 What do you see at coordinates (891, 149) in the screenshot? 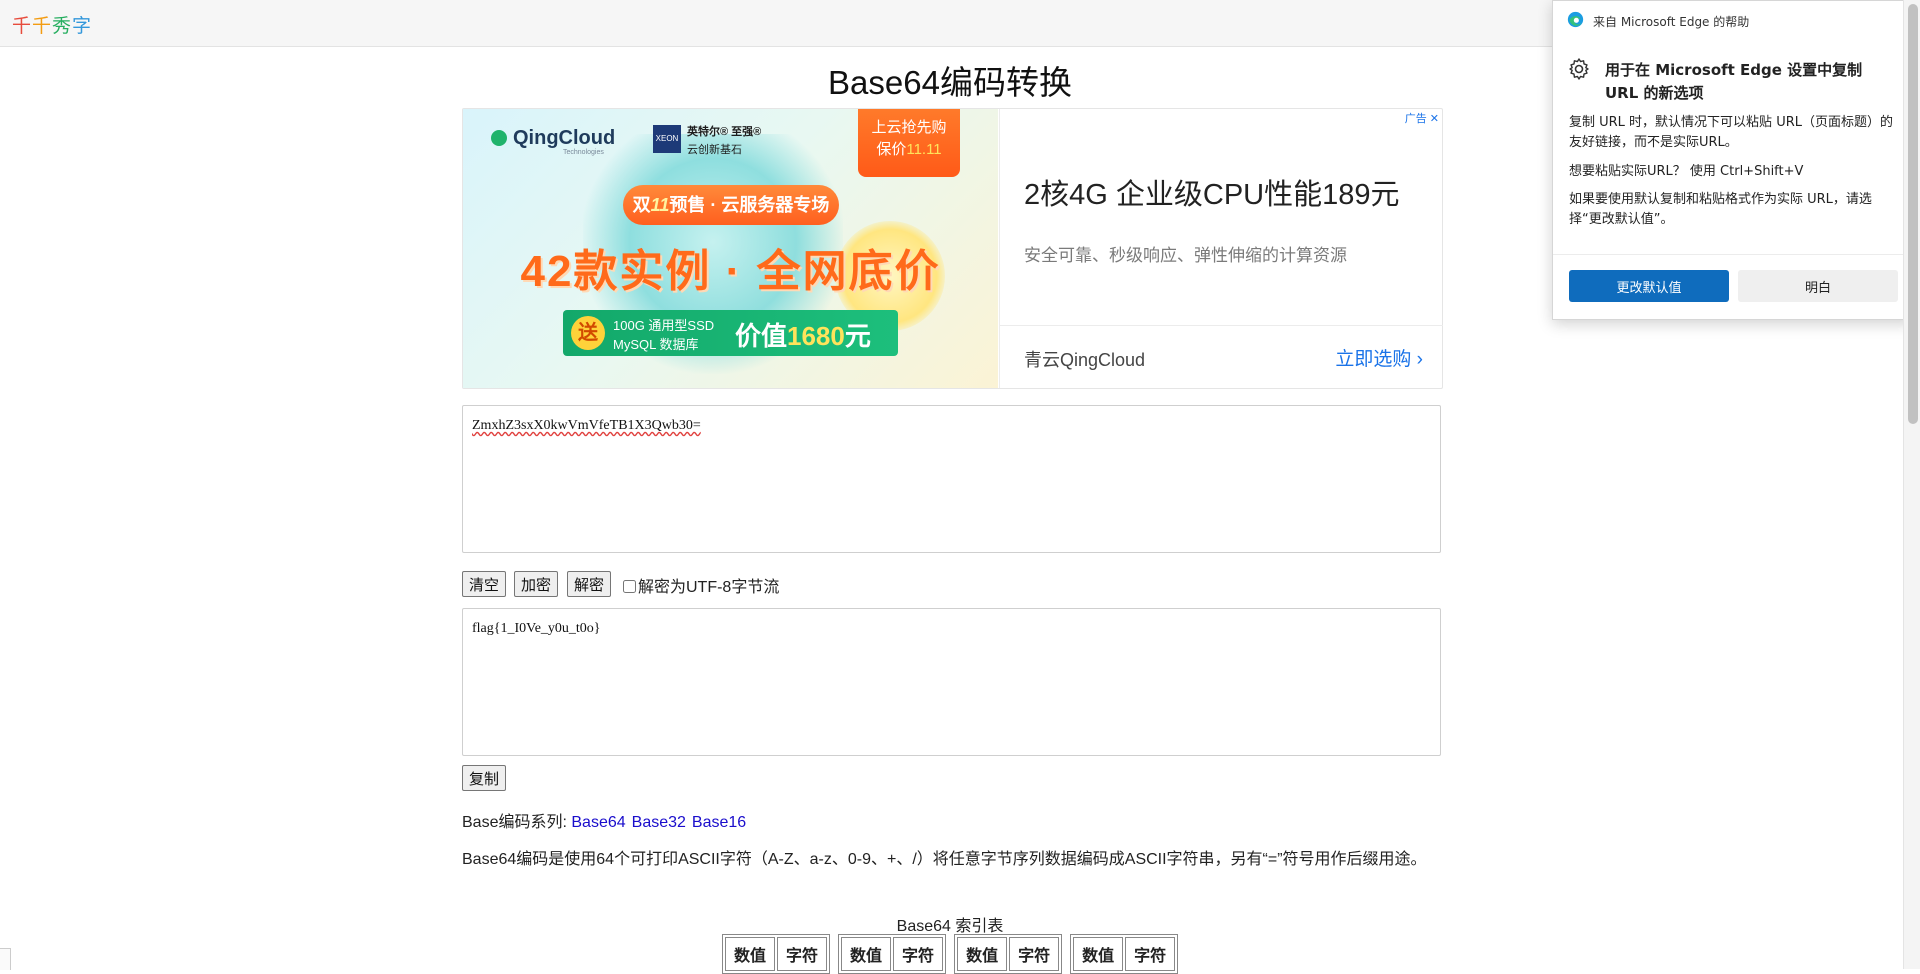
I see `promo-tag-prefix: 保价` at bounding box center [891, 149].